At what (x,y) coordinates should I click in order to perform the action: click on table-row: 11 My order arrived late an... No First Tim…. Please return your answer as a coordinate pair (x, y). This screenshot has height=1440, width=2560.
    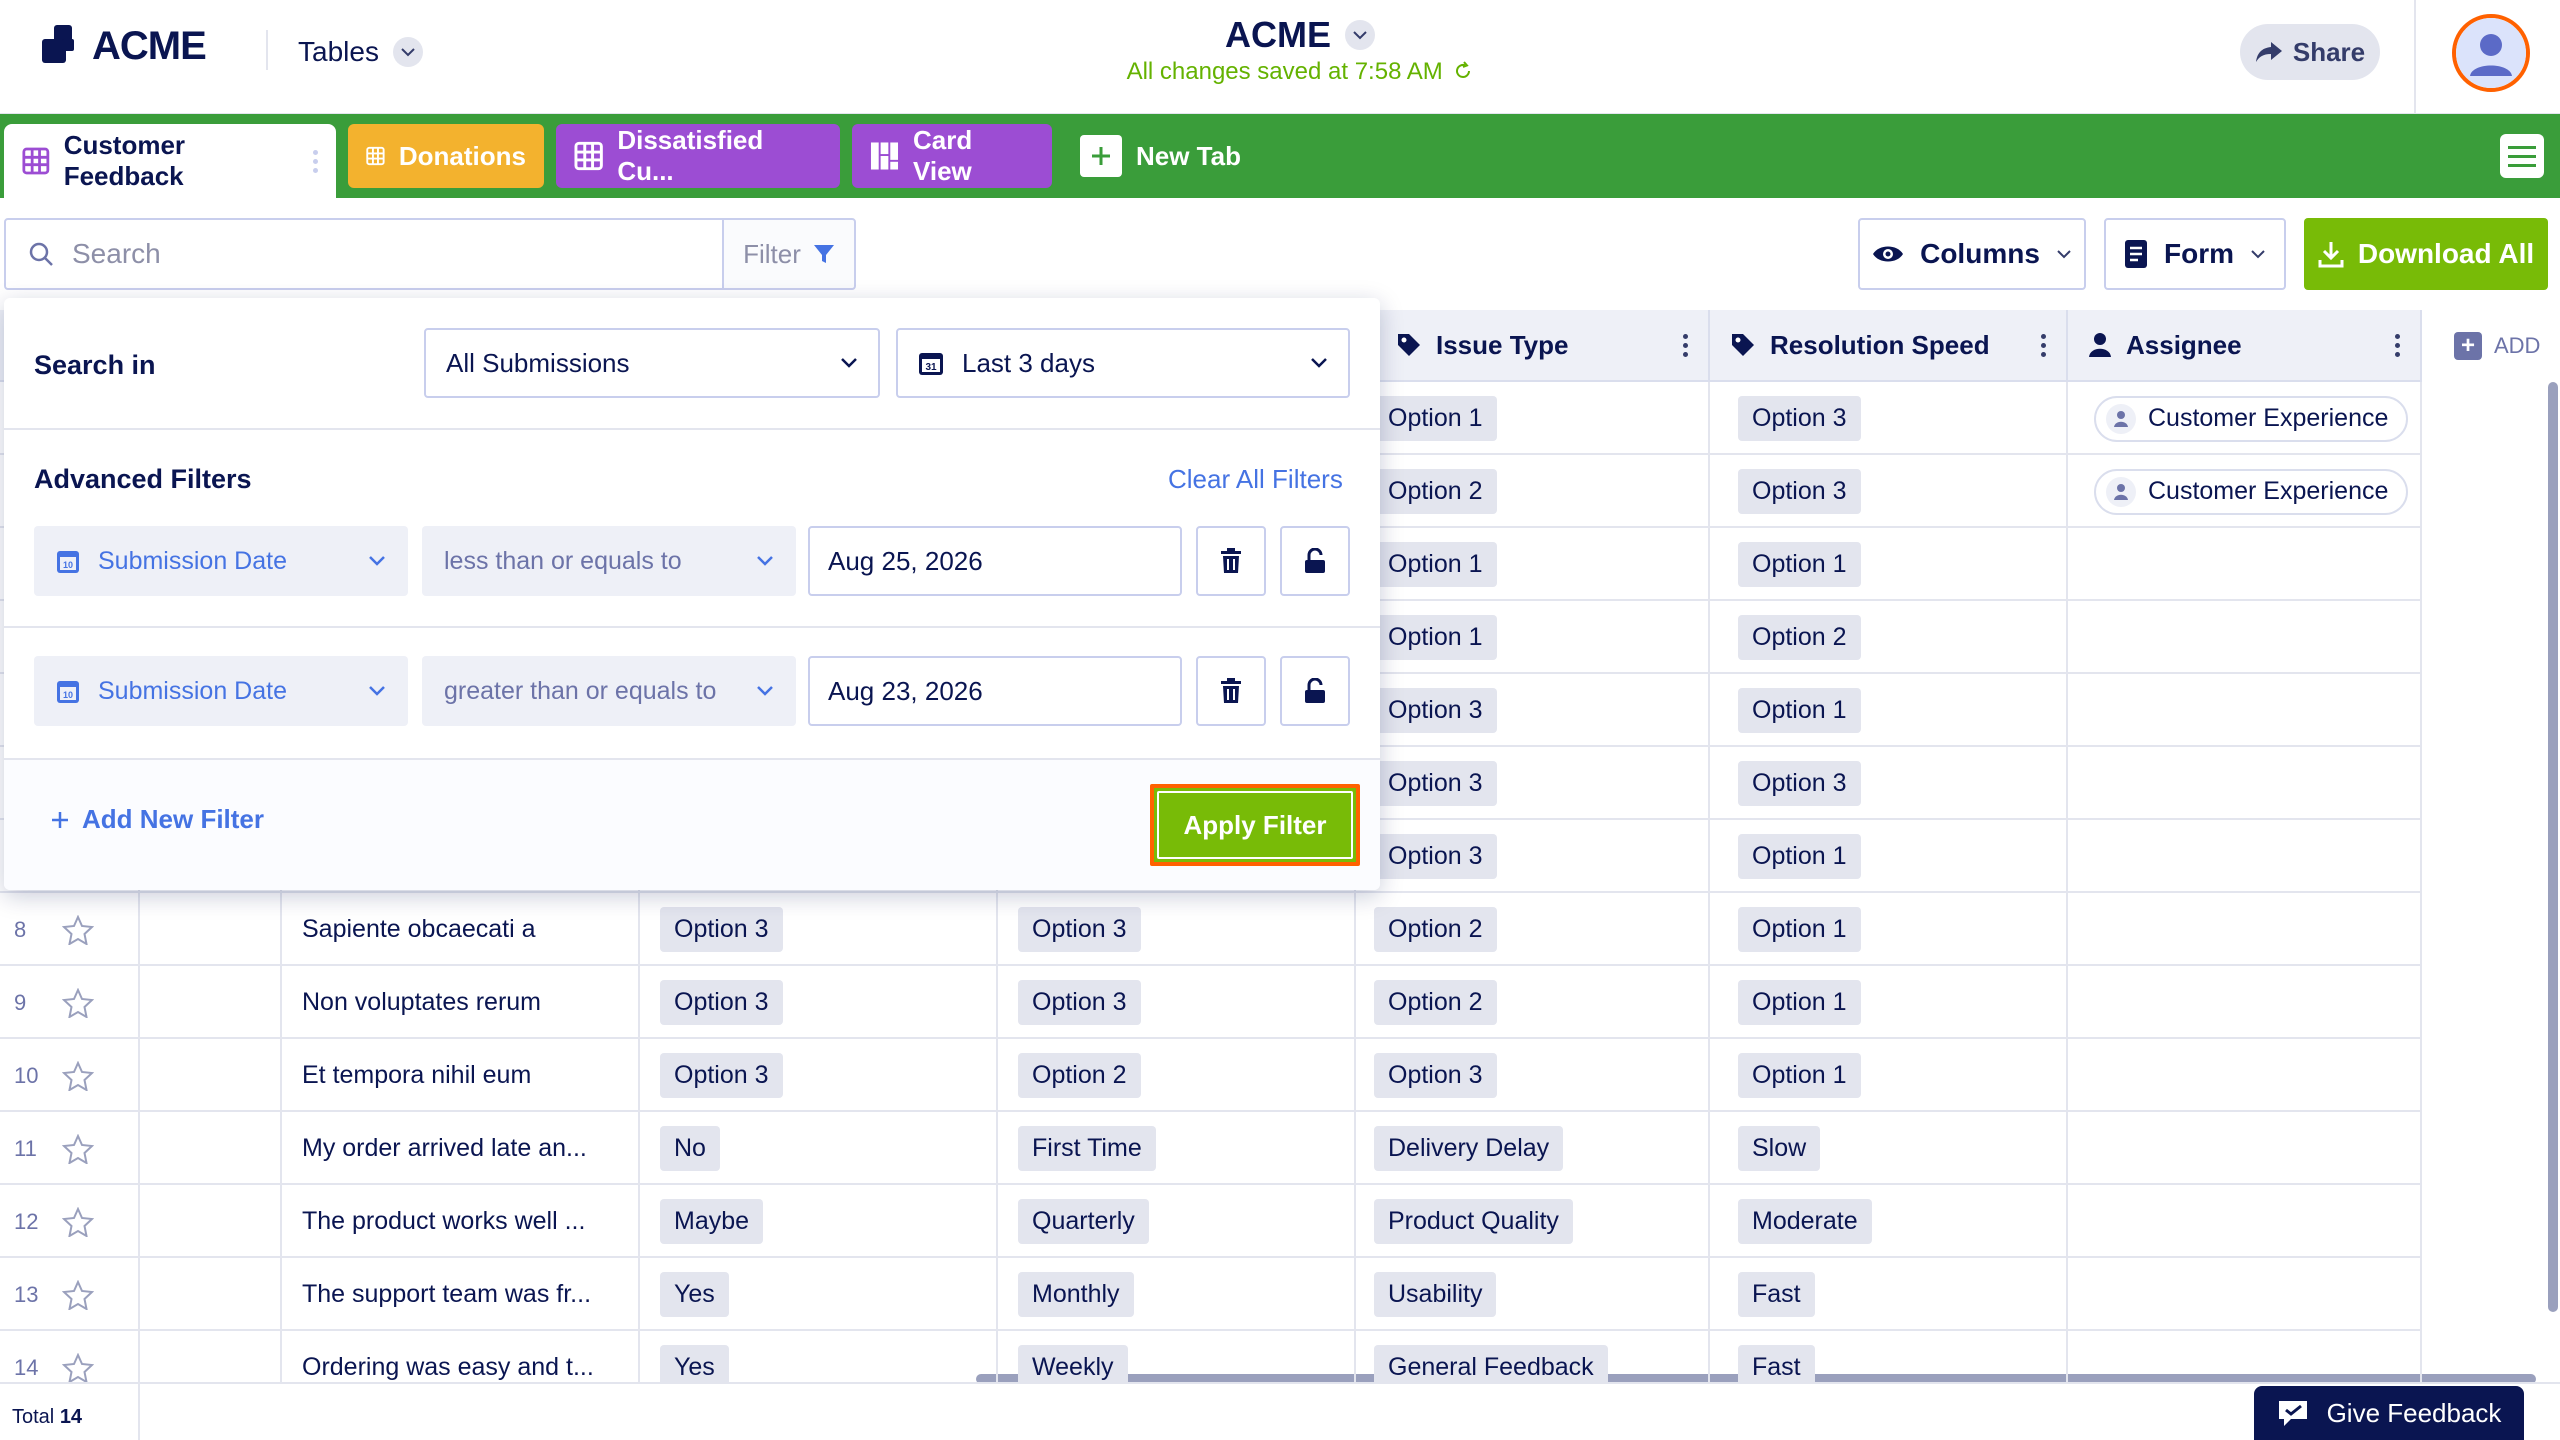
    Looking at the image, I should click on (1211, 1148).